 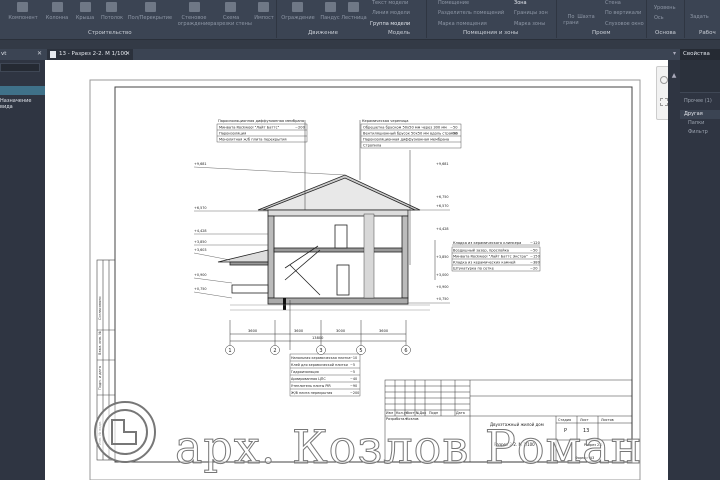 I want to click on axis-label: 2, so click(x=274, y=351).